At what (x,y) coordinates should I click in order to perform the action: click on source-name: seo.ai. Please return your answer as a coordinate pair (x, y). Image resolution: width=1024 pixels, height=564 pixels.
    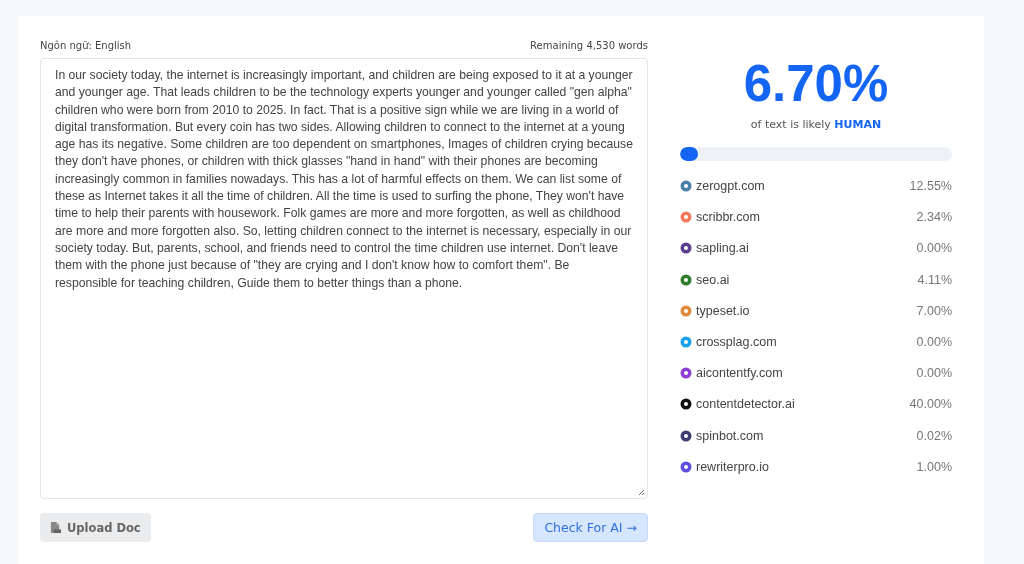
    Looking at the image, I should click on (713, 279).